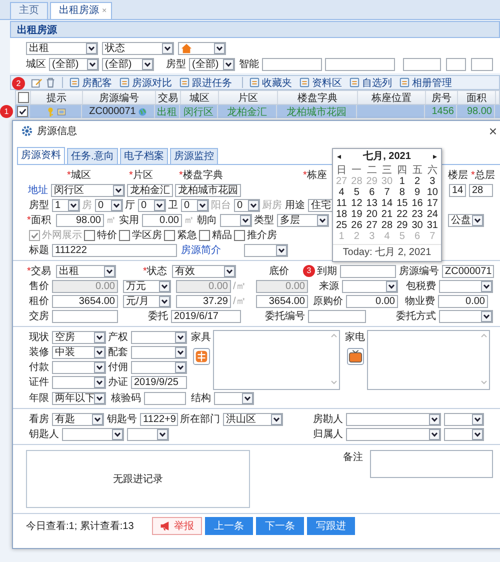 The width and height of the screenshot is (500, 562). Describe the element at coordinates (356, 214) in the screenshot. I see `calendar-day: 19` at that location.